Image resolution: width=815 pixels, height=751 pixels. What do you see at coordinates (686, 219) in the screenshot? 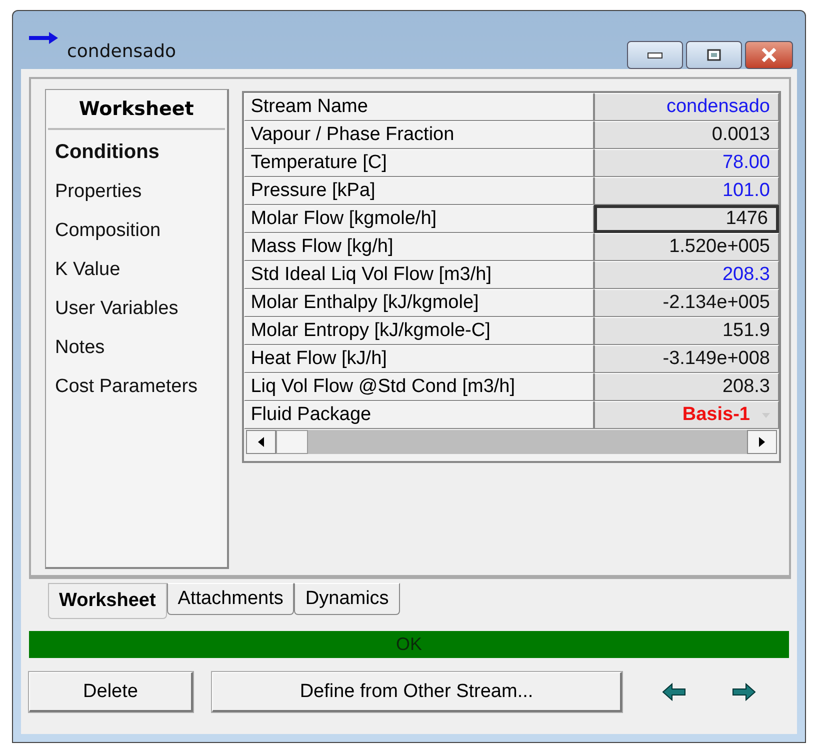
I see `value-cell: 1476` at bounding box center [686, 219].